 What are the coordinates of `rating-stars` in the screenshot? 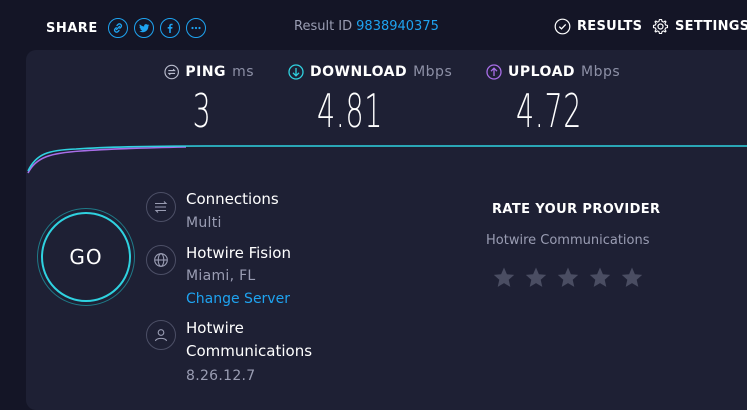 It's located at (568, 278).